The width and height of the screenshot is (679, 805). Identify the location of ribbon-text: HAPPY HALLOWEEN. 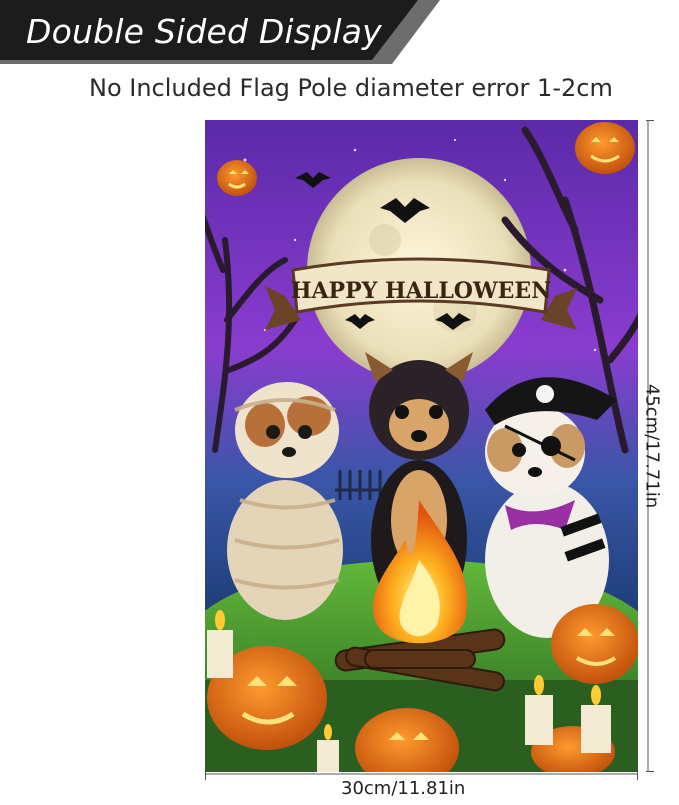
(421, 291).